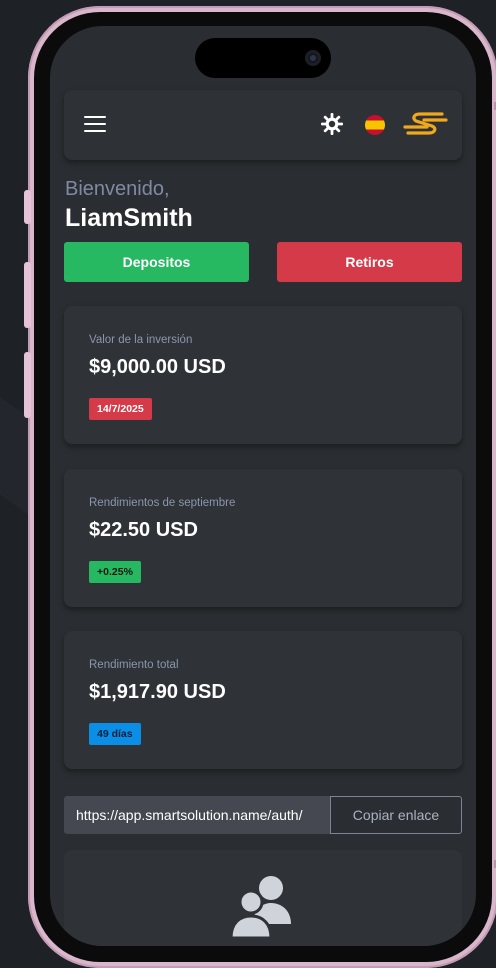 This screenshot has width=496, height=968. What do you see at coordinates (157, 367) in the screenshot?
I see `card-value: $9,000.00 USD` at bounding box center [157, 367].